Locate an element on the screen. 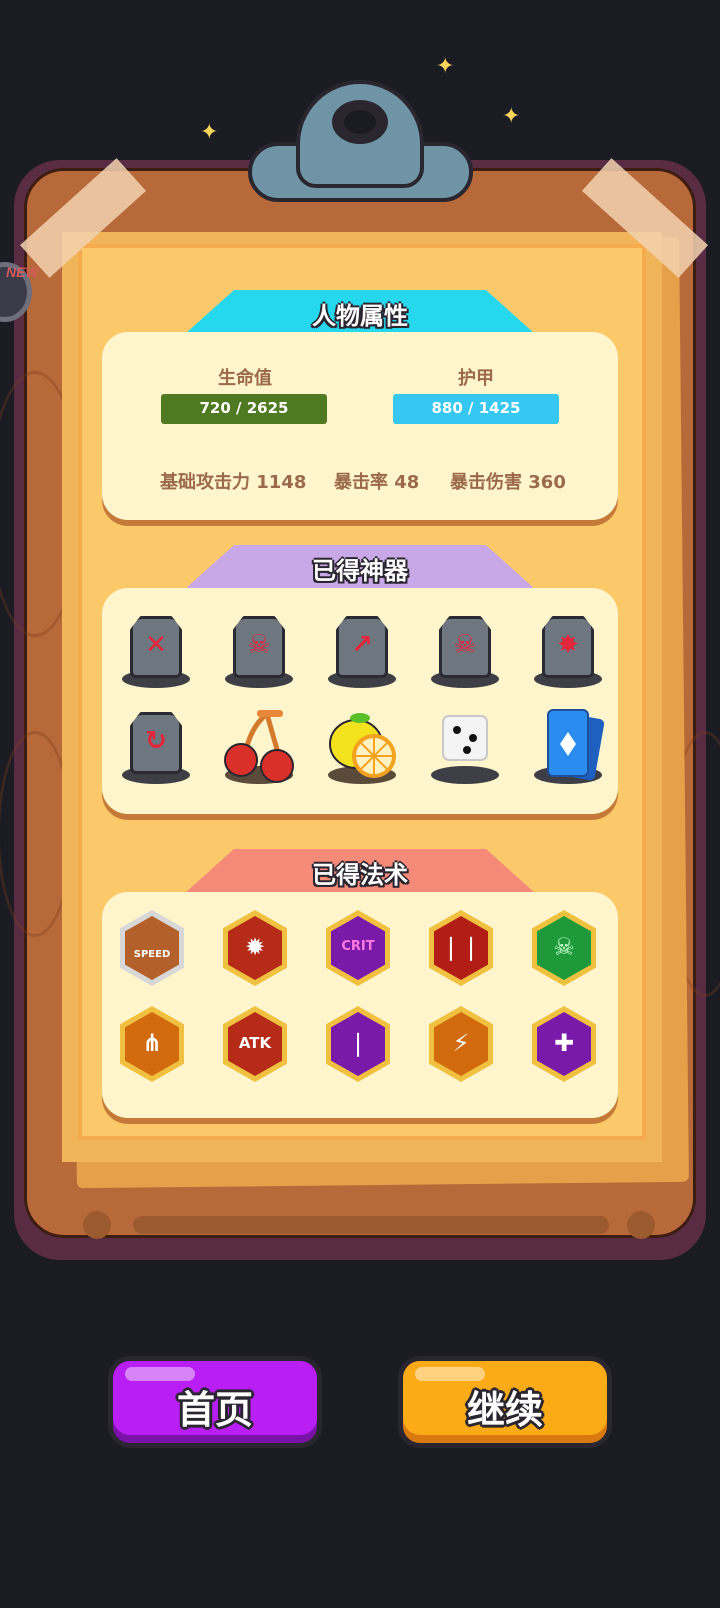 This screenshot has width=720, height=1608. new-badge-label: NEW is located at coordinates (22, 272).